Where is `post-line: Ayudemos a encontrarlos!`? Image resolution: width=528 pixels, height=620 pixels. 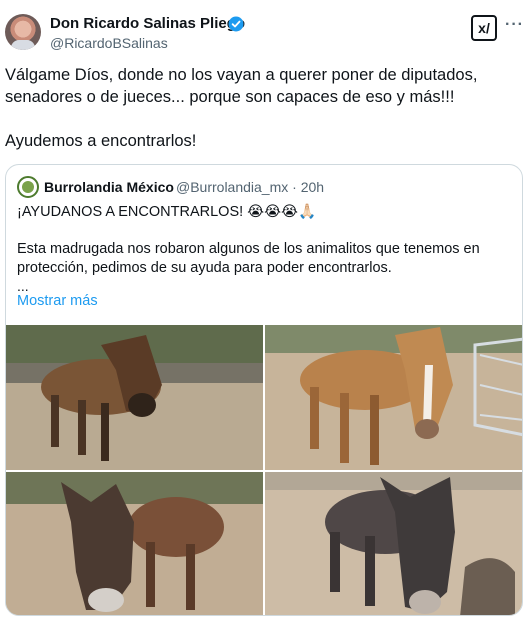
post-line: Ayudemos a encontrarlos! is located at coordinates (101, 141).